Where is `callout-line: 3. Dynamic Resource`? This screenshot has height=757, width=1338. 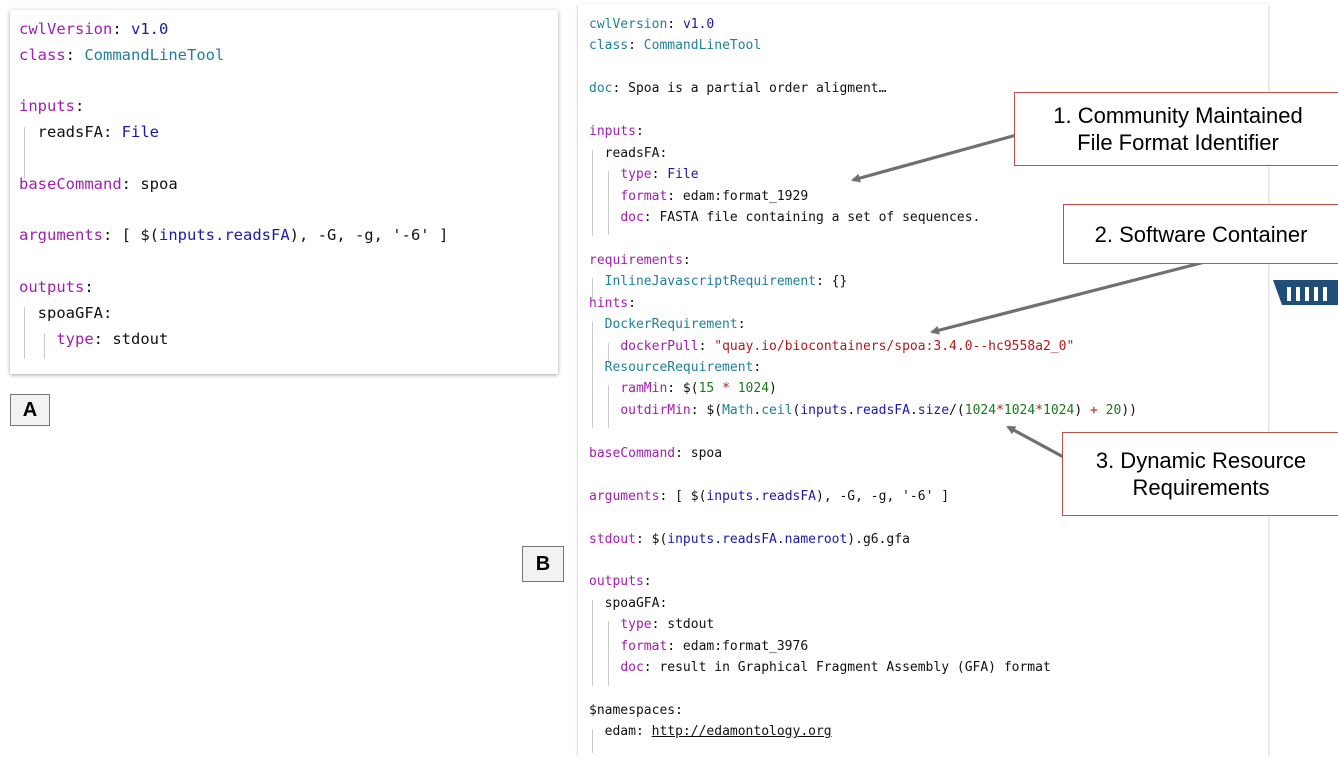
callout-line: 3. Dynamic Resource is located at coordinates (1201, 460).